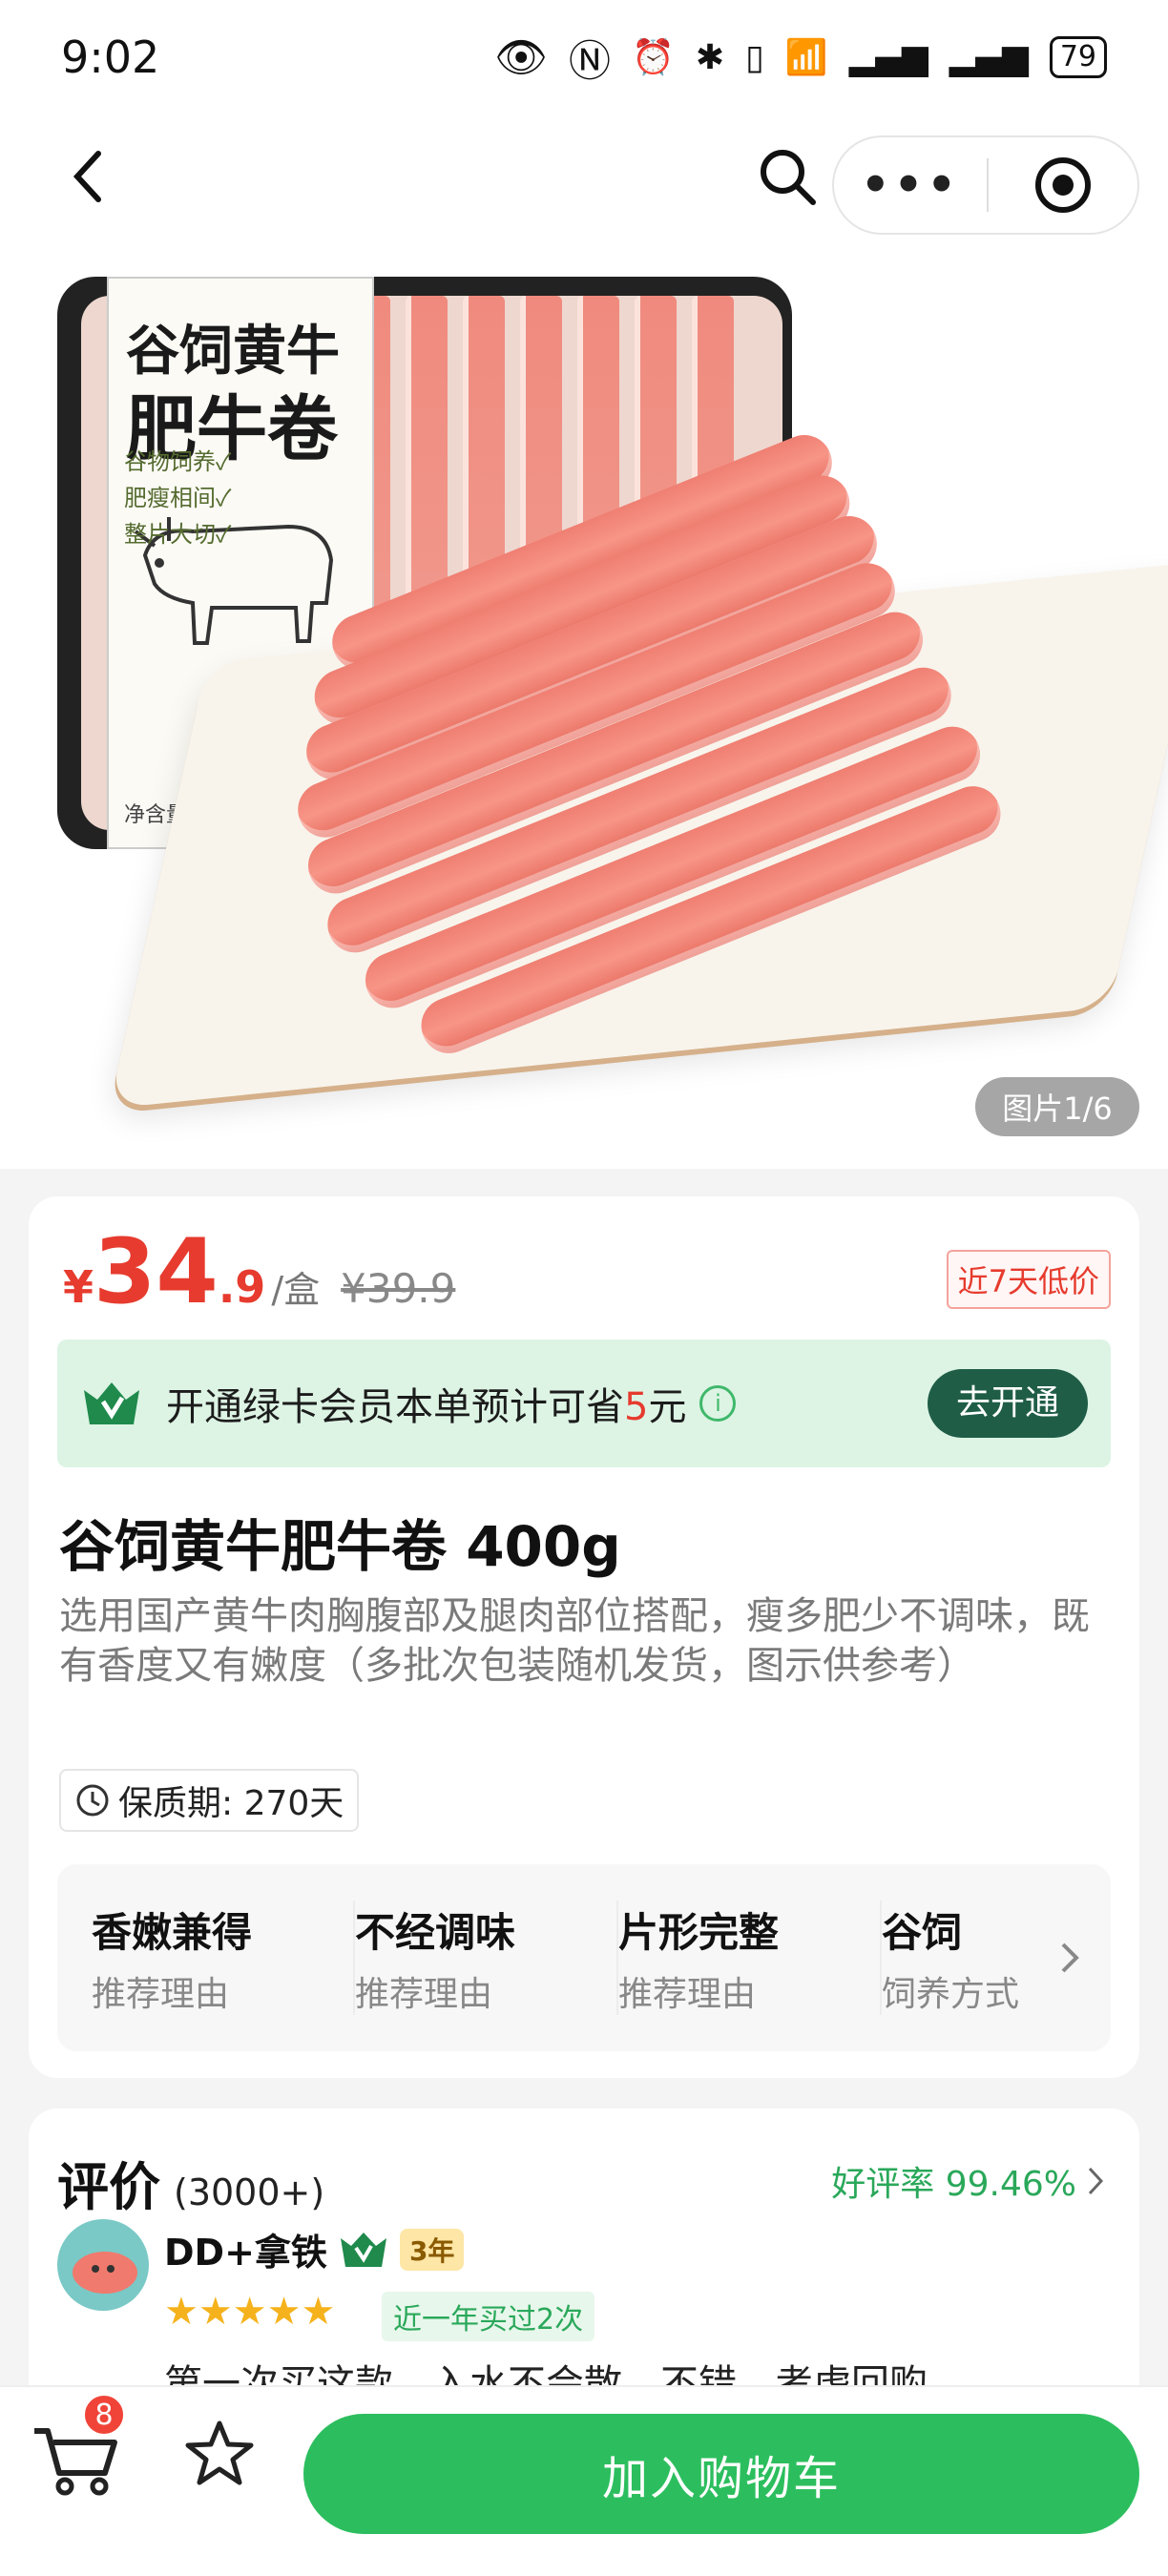 The image size is (1168, 2576). I want to click on package-feature-list: 谷物饲养✓ 肥瘦相间✓ 整片大切✓, so click(177, 498).